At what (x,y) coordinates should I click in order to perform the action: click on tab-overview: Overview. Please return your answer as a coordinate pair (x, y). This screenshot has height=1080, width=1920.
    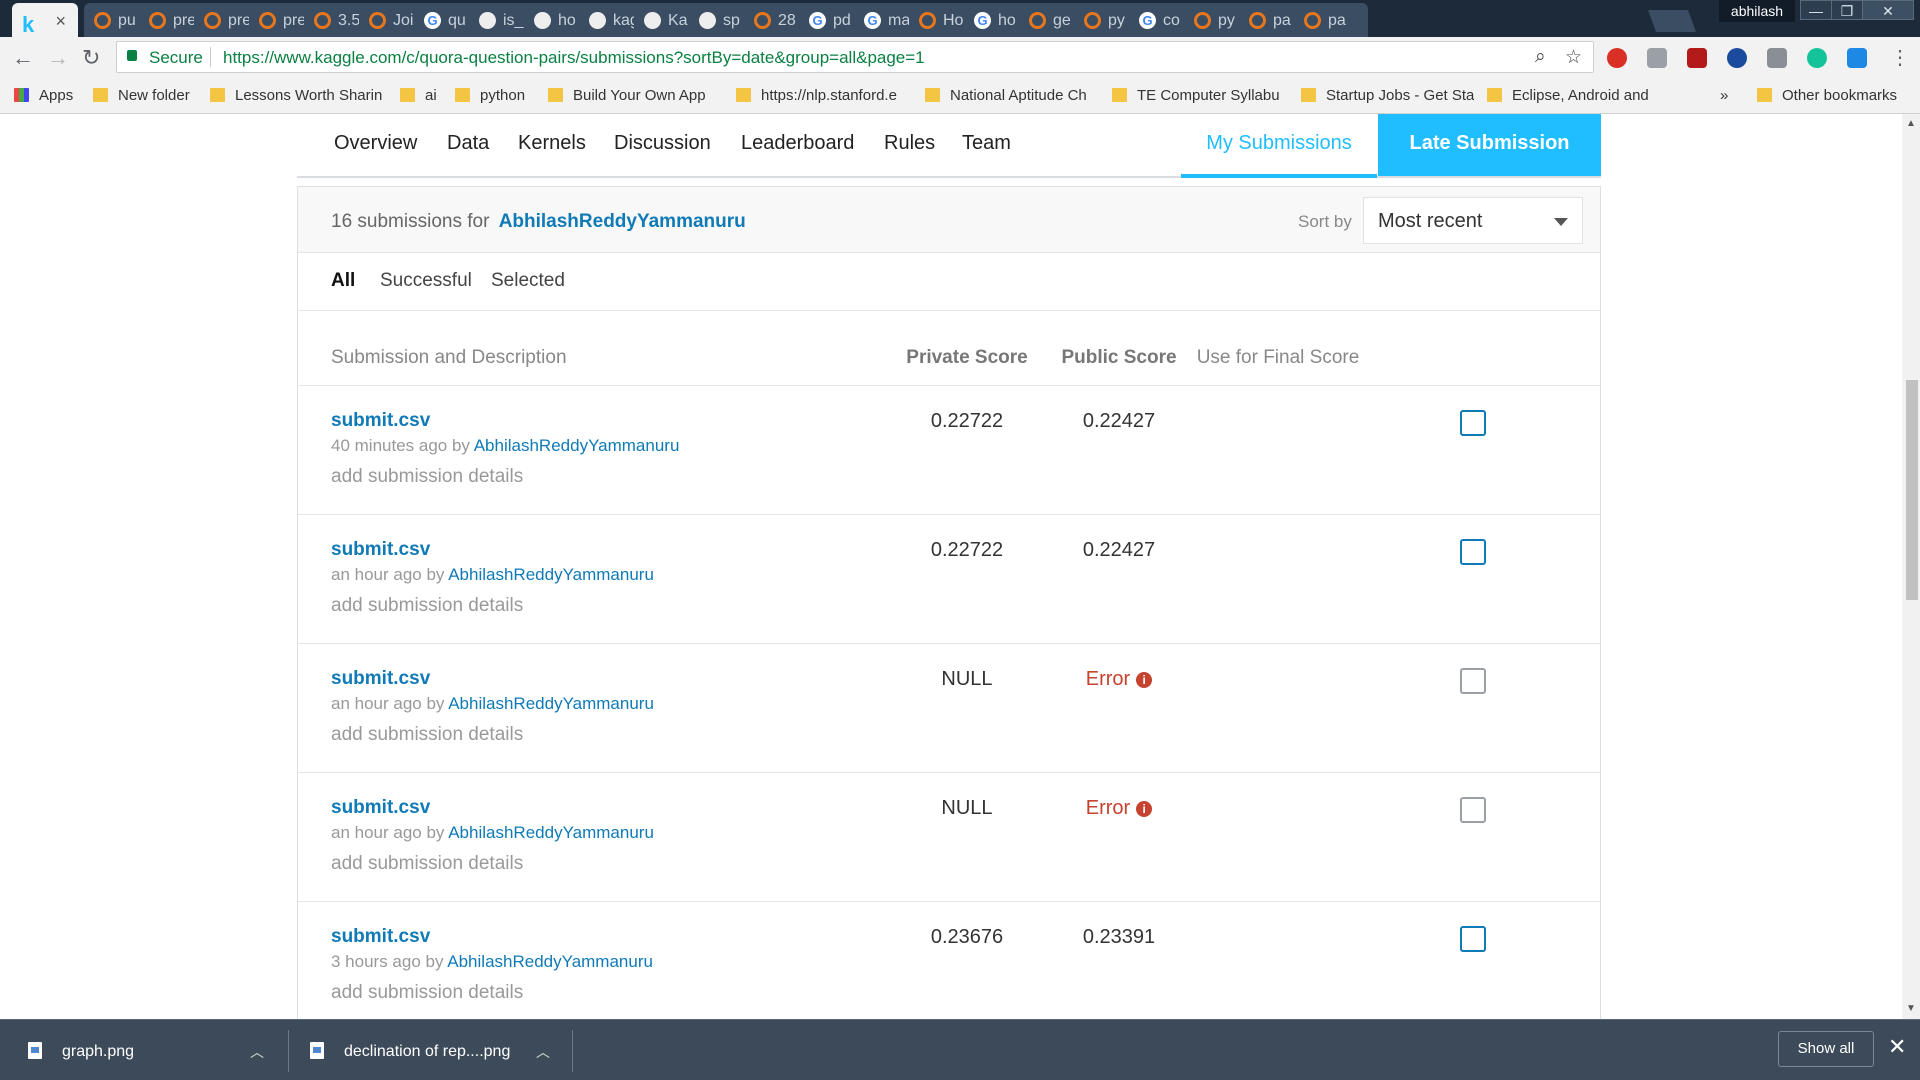
    Looking at the image, I should click on (375, 143).